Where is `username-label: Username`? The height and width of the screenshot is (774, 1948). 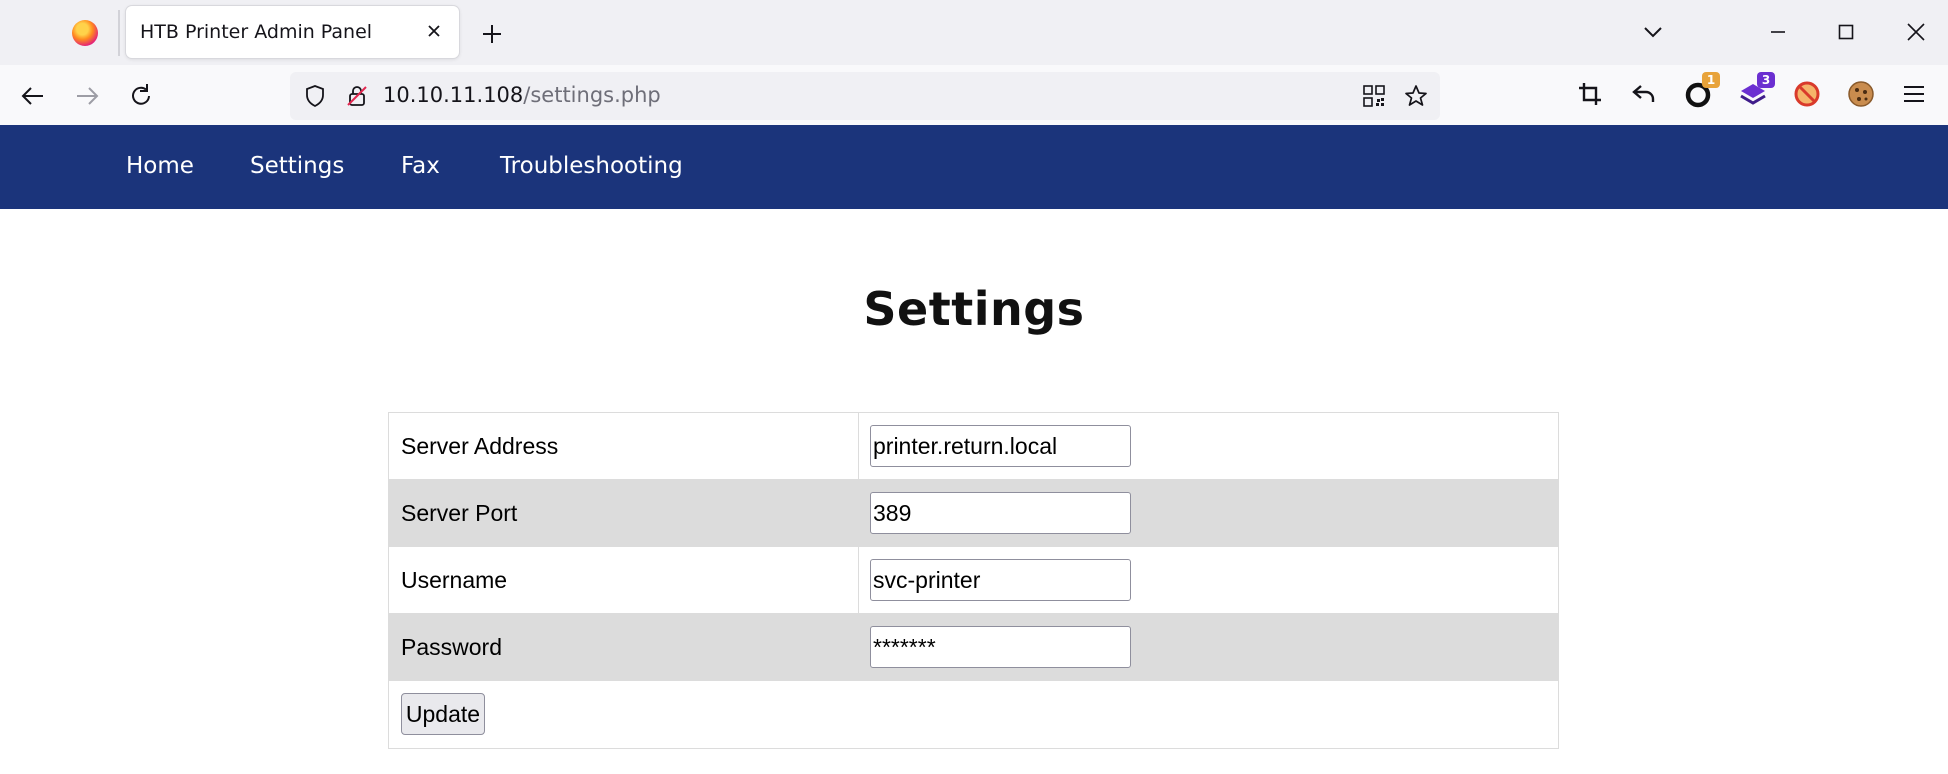
username-label: Username is located at coordinates (454, 580).